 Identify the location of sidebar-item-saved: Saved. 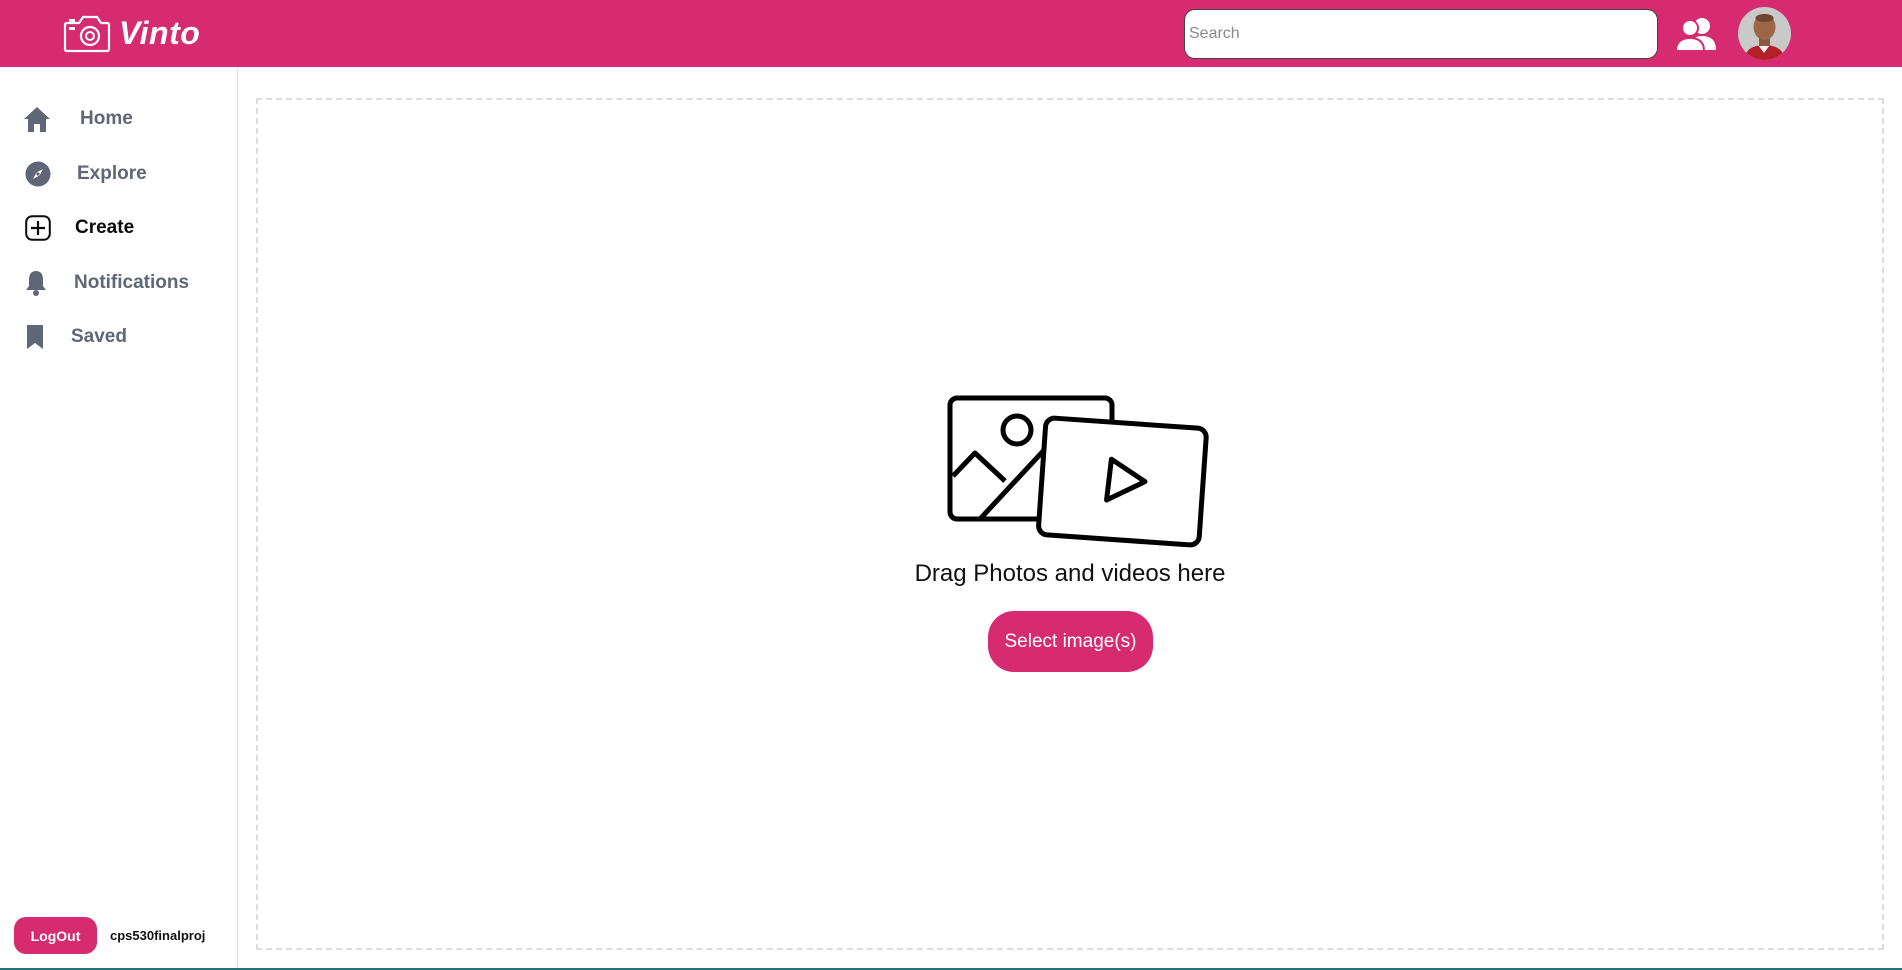
(118, 337).